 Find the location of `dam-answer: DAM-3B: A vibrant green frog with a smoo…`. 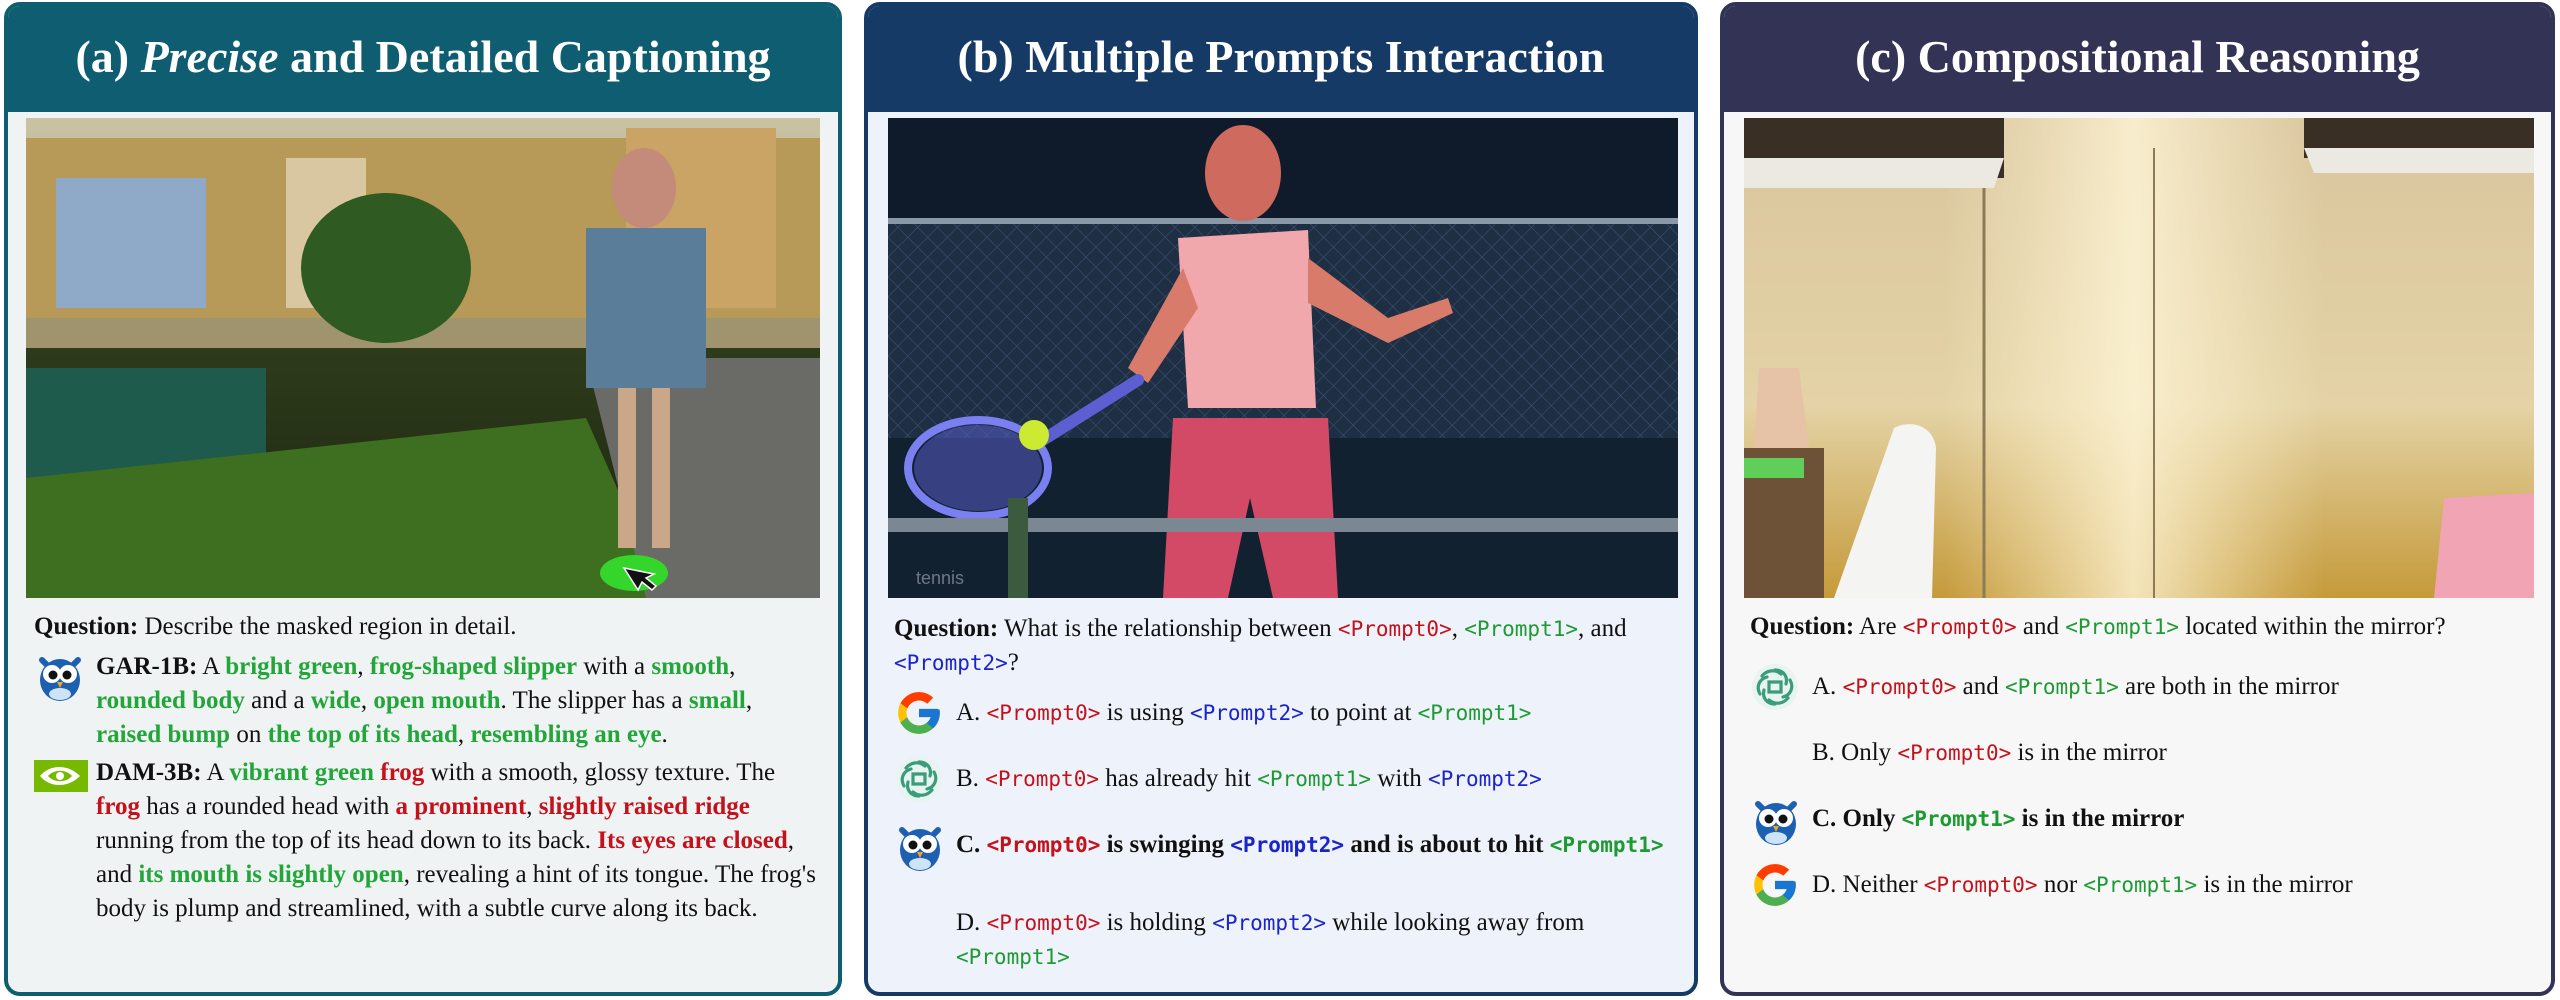

dam-answer: DAM-3B: A vibrant green frog with a smoo… is located at coordinates (426, 841).